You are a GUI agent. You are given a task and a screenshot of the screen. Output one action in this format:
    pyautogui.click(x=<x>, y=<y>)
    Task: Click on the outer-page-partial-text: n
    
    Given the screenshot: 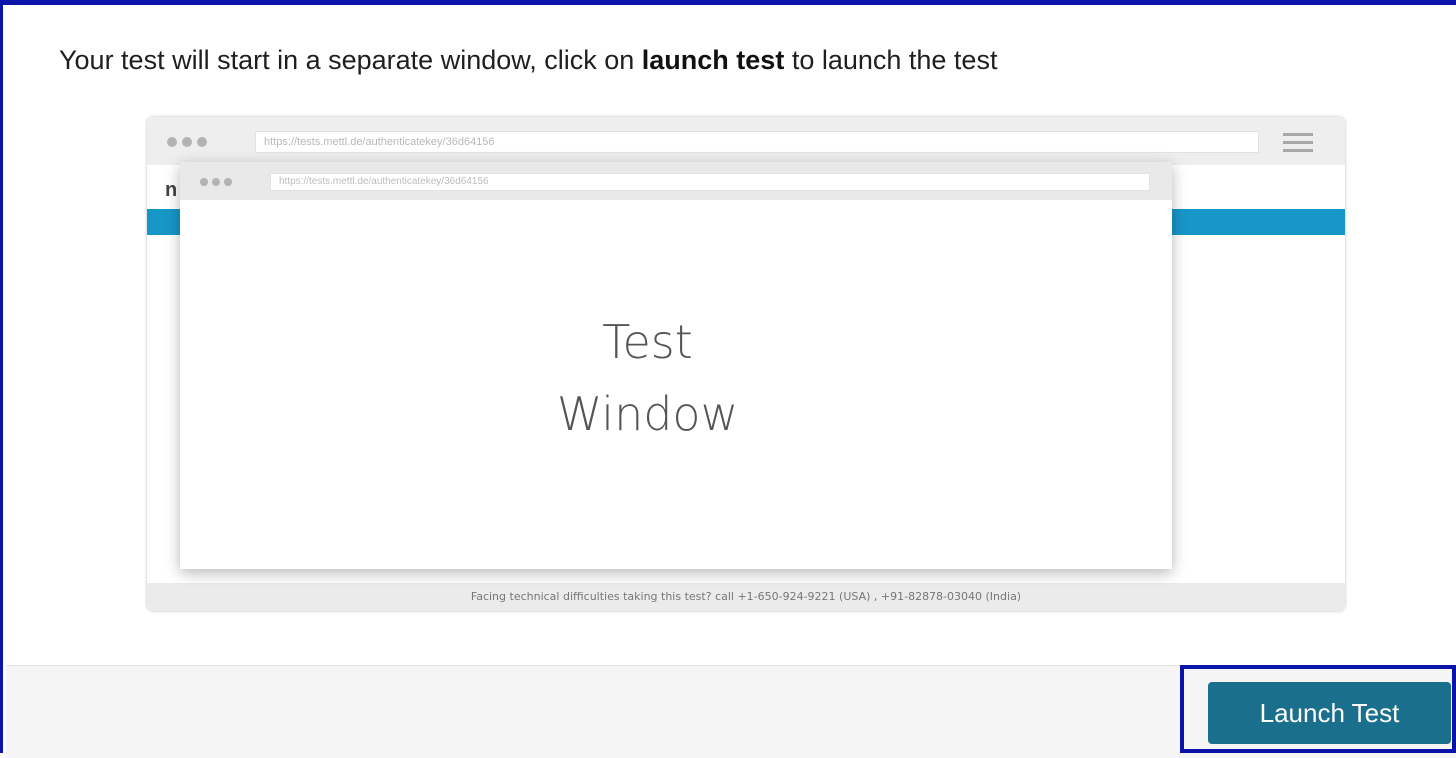 What is the action you would take?
    pyautogui.click(x=171, y=190)
    